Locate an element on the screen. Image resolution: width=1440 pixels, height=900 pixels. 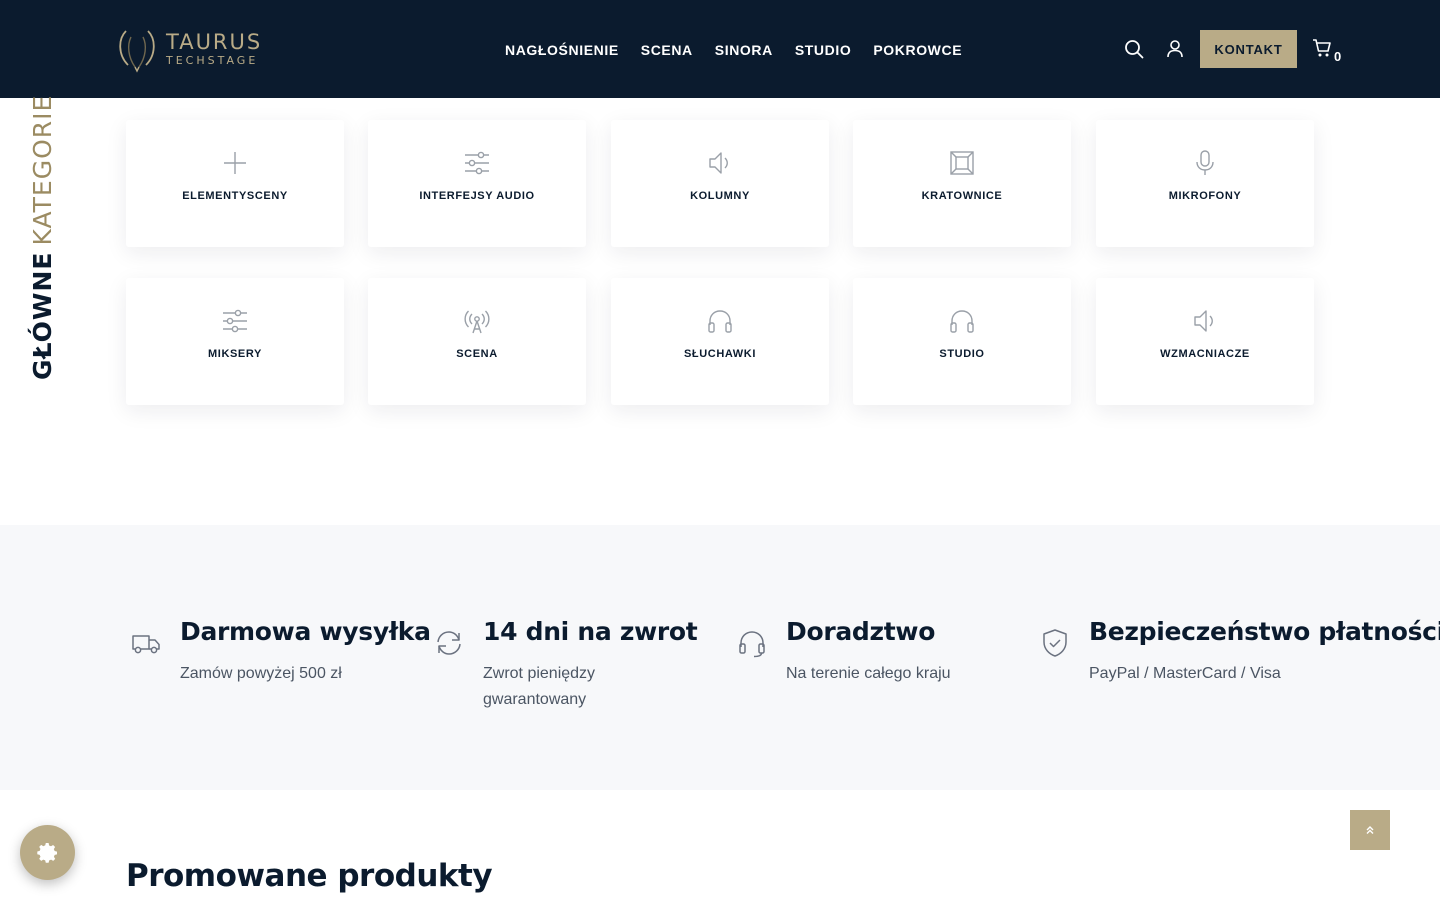
search-icon is located at coordinates (1134, 49).